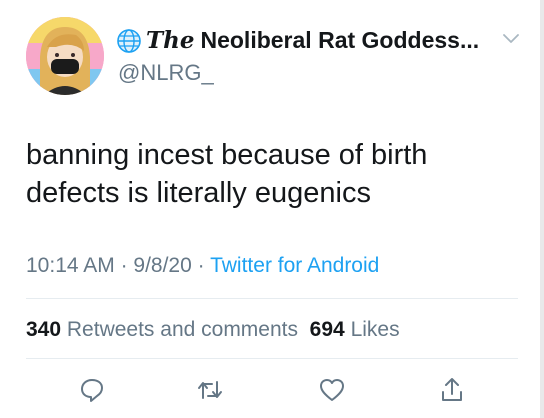  I want to click on likes-label: Likes, so click(375, 329).